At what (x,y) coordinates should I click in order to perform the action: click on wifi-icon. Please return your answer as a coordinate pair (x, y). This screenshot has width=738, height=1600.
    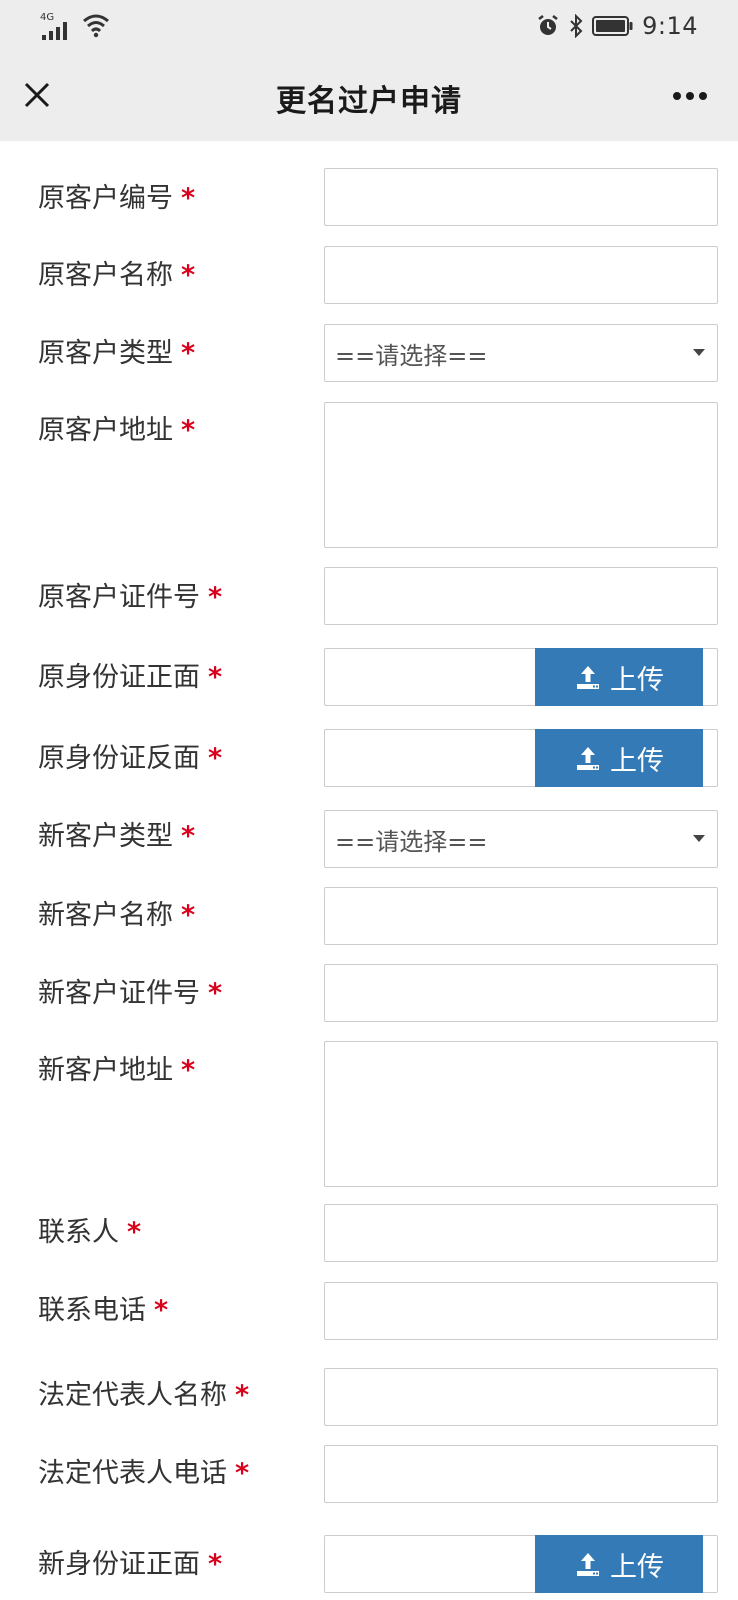
    Looking at the image, I should click on (96, 26).